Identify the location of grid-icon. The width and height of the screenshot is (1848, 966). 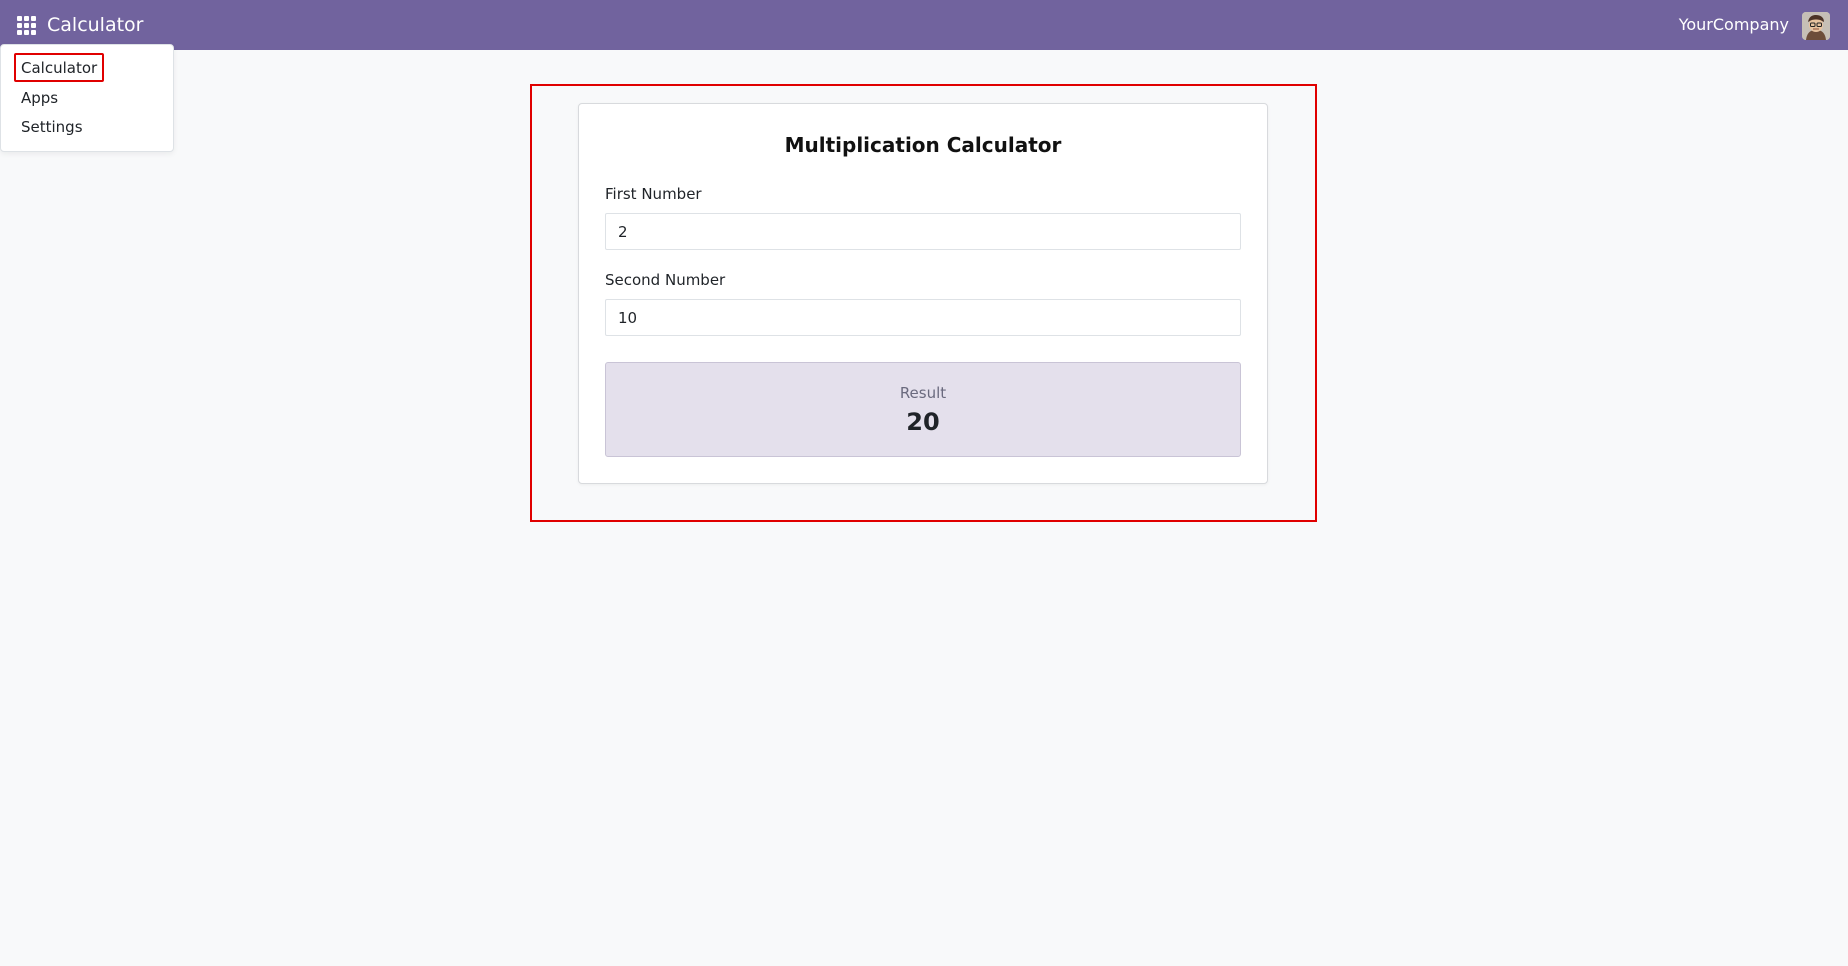
(26, 25).